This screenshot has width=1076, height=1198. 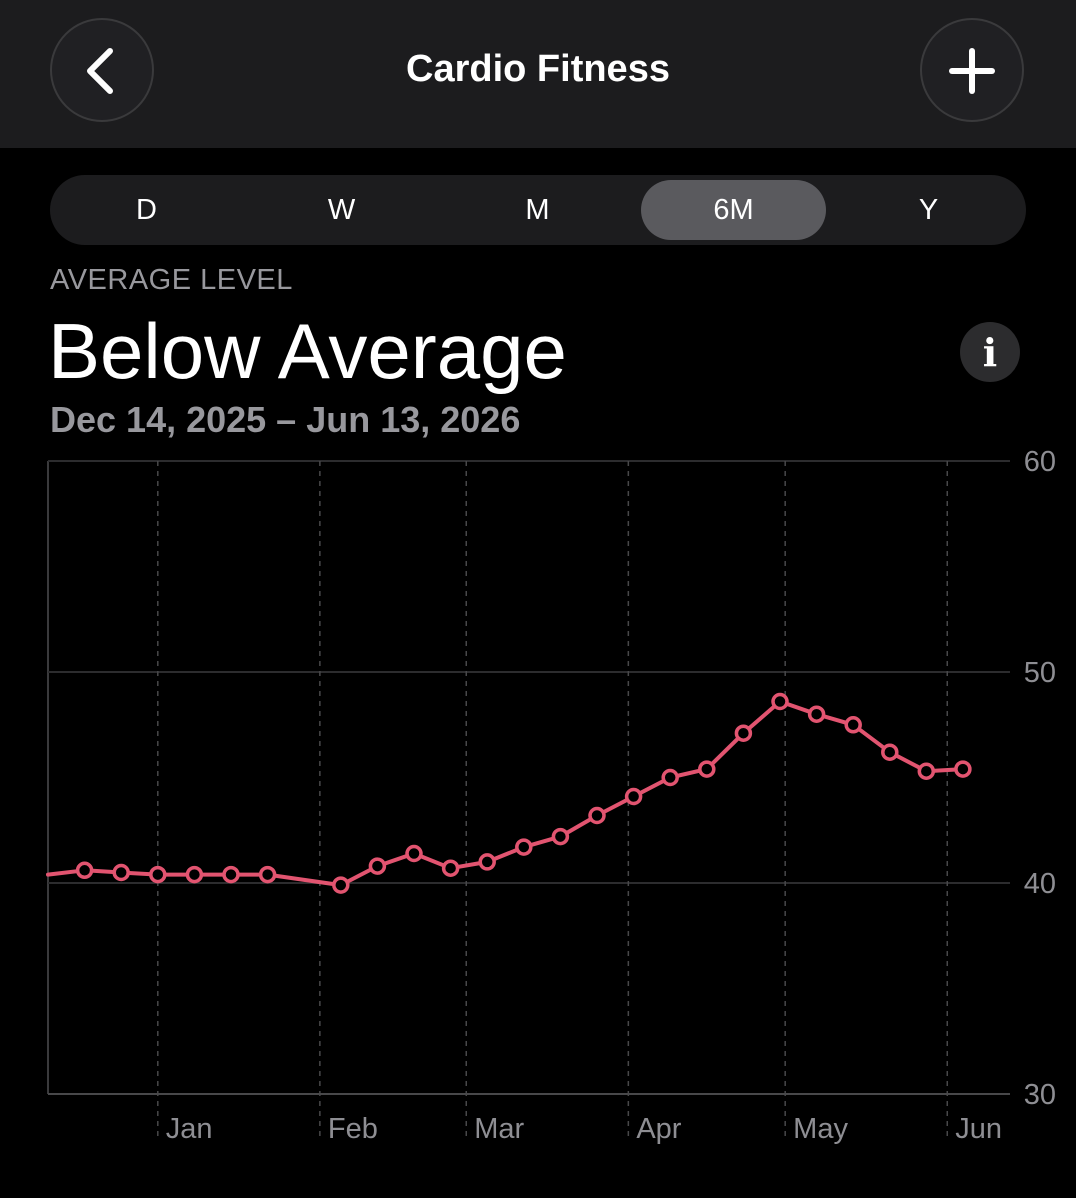 I want to click on plus-icon, so click(x=972, y=71).